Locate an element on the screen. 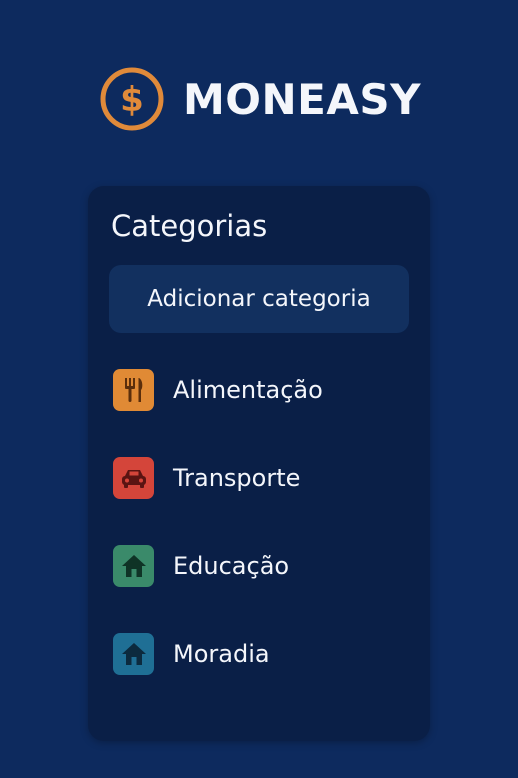 This screenshot has width=518, height=778. brand-header: $ MONEASY is located at coordinates (260, 99).